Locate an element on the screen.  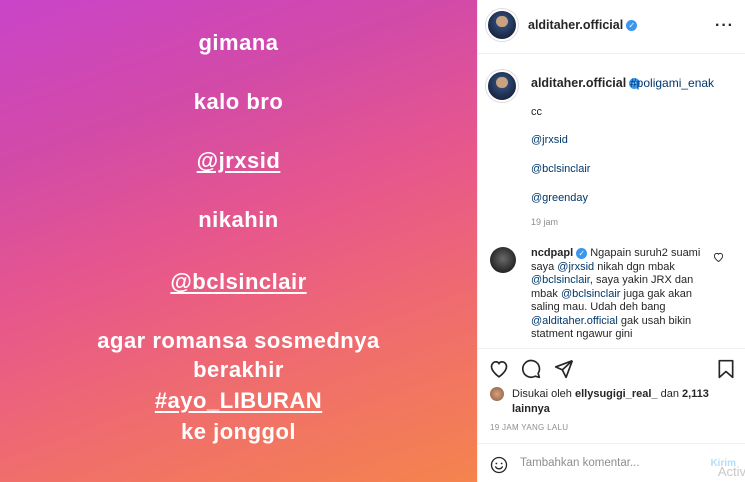
header-username-text: alditaher.official is located at coordinates (575, 25).